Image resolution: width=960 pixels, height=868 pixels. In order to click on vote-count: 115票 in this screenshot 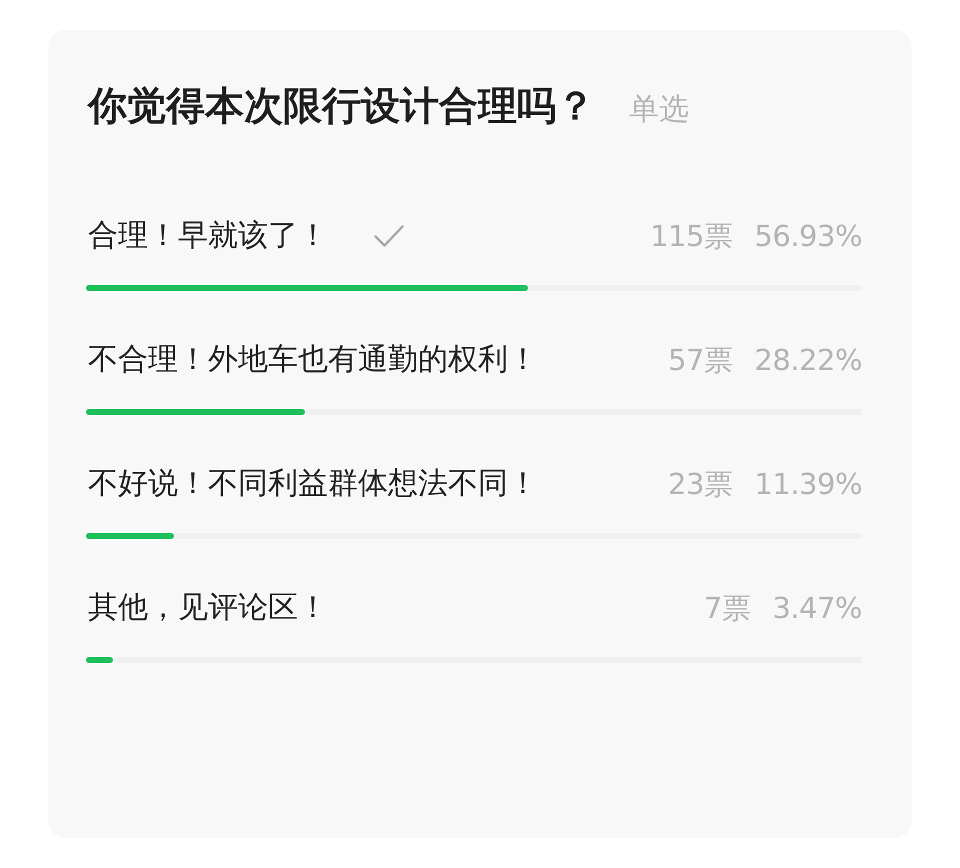, I will do `click(691, 236)`.